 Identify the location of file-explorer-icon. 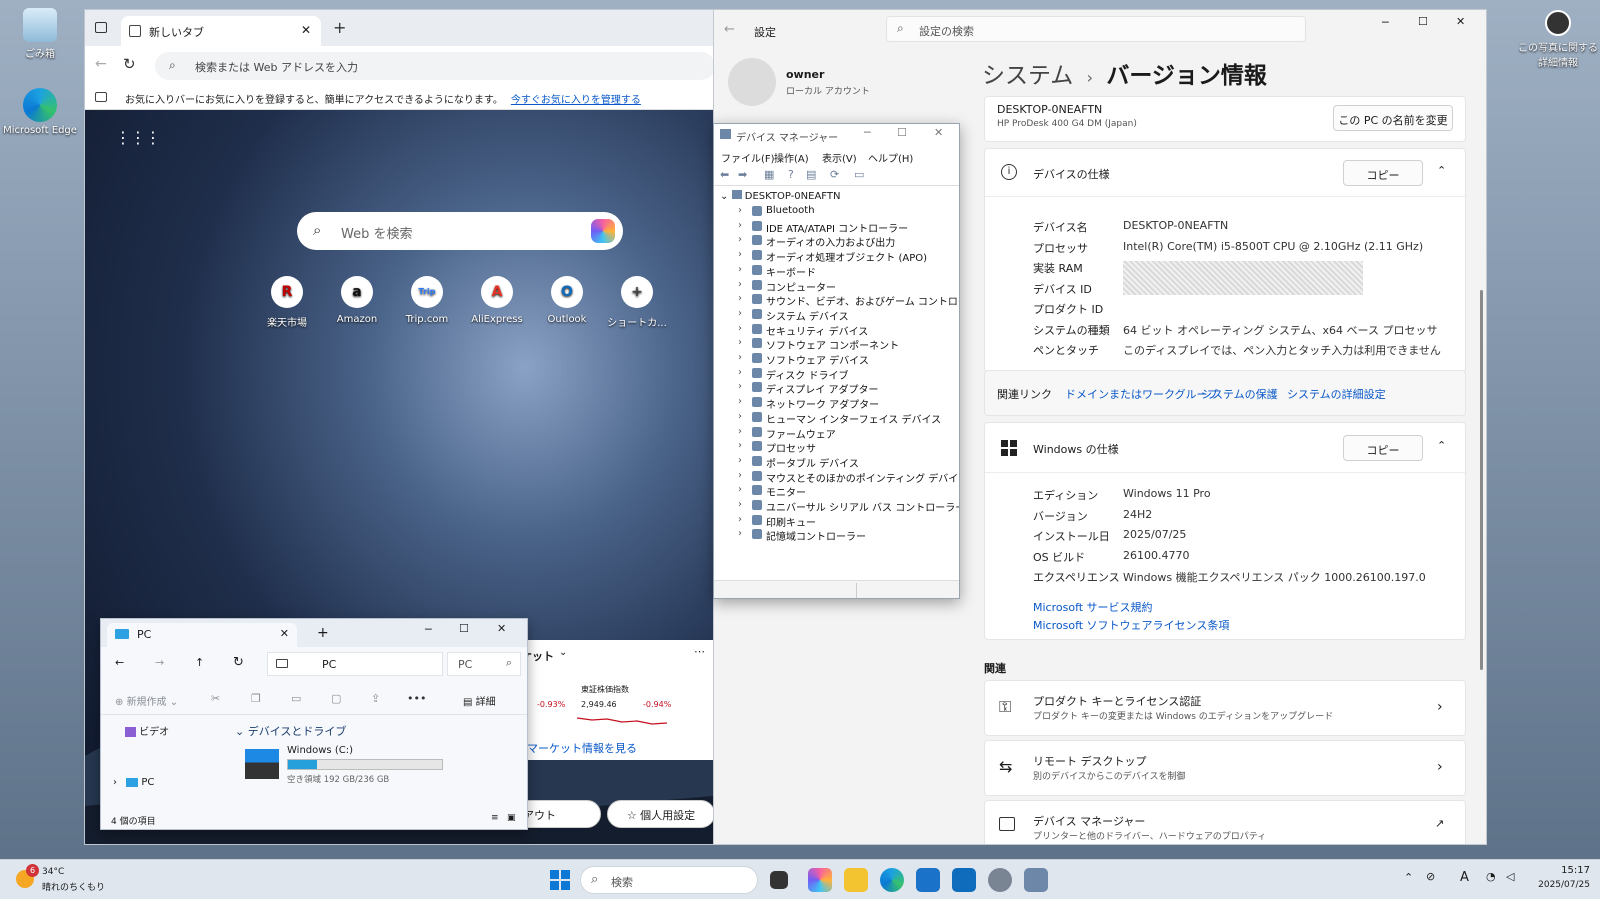
(856, 880).